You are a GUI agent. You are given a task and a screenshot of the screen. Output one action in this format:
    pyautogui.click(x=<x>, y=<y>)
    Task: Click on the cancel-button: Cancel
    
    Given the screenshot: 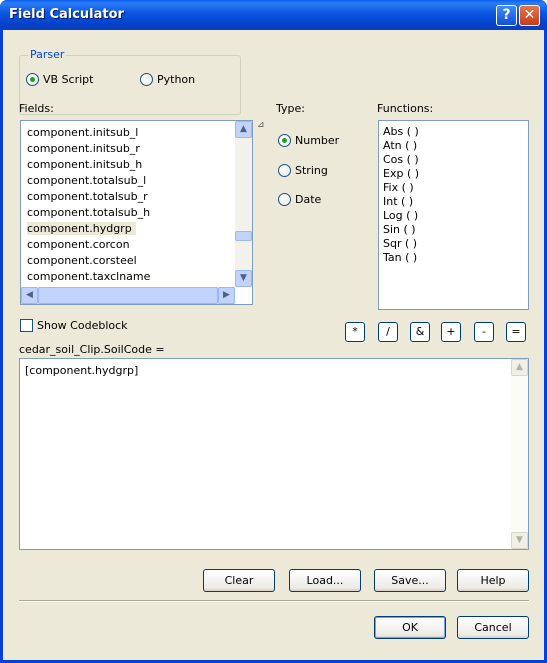 What is the action you would take?
    pyautogui.click(x=493, y=627)
    